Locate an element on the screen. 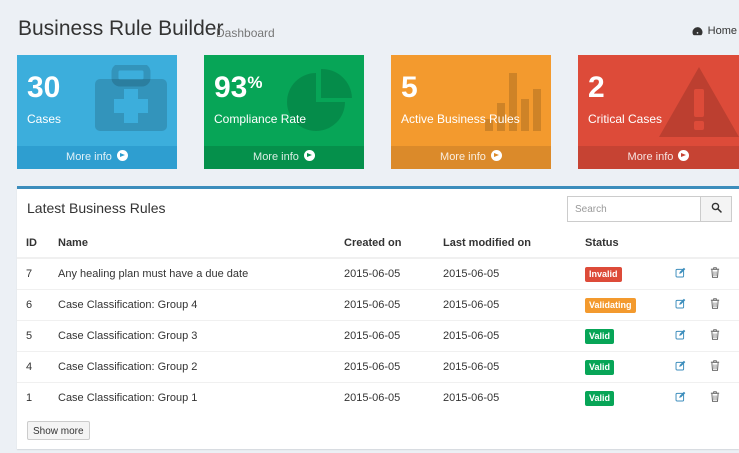  compliance-rate-value: 93% is located at coordinates (238, 87).